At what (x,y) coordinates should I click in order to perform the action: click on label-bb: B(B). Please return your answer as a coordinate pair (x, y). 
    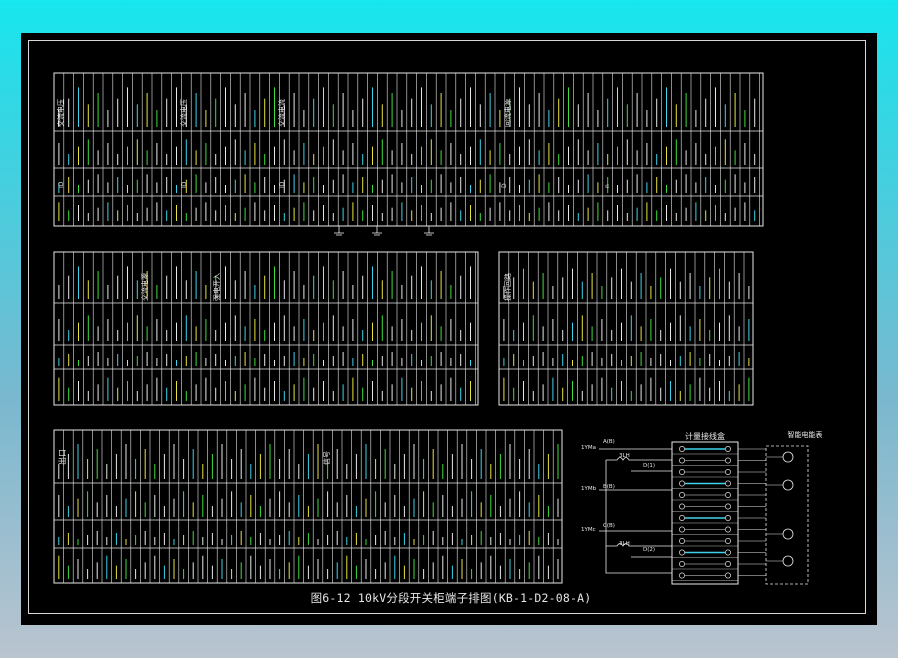
    Looking at the image, I should click on (609, 487).